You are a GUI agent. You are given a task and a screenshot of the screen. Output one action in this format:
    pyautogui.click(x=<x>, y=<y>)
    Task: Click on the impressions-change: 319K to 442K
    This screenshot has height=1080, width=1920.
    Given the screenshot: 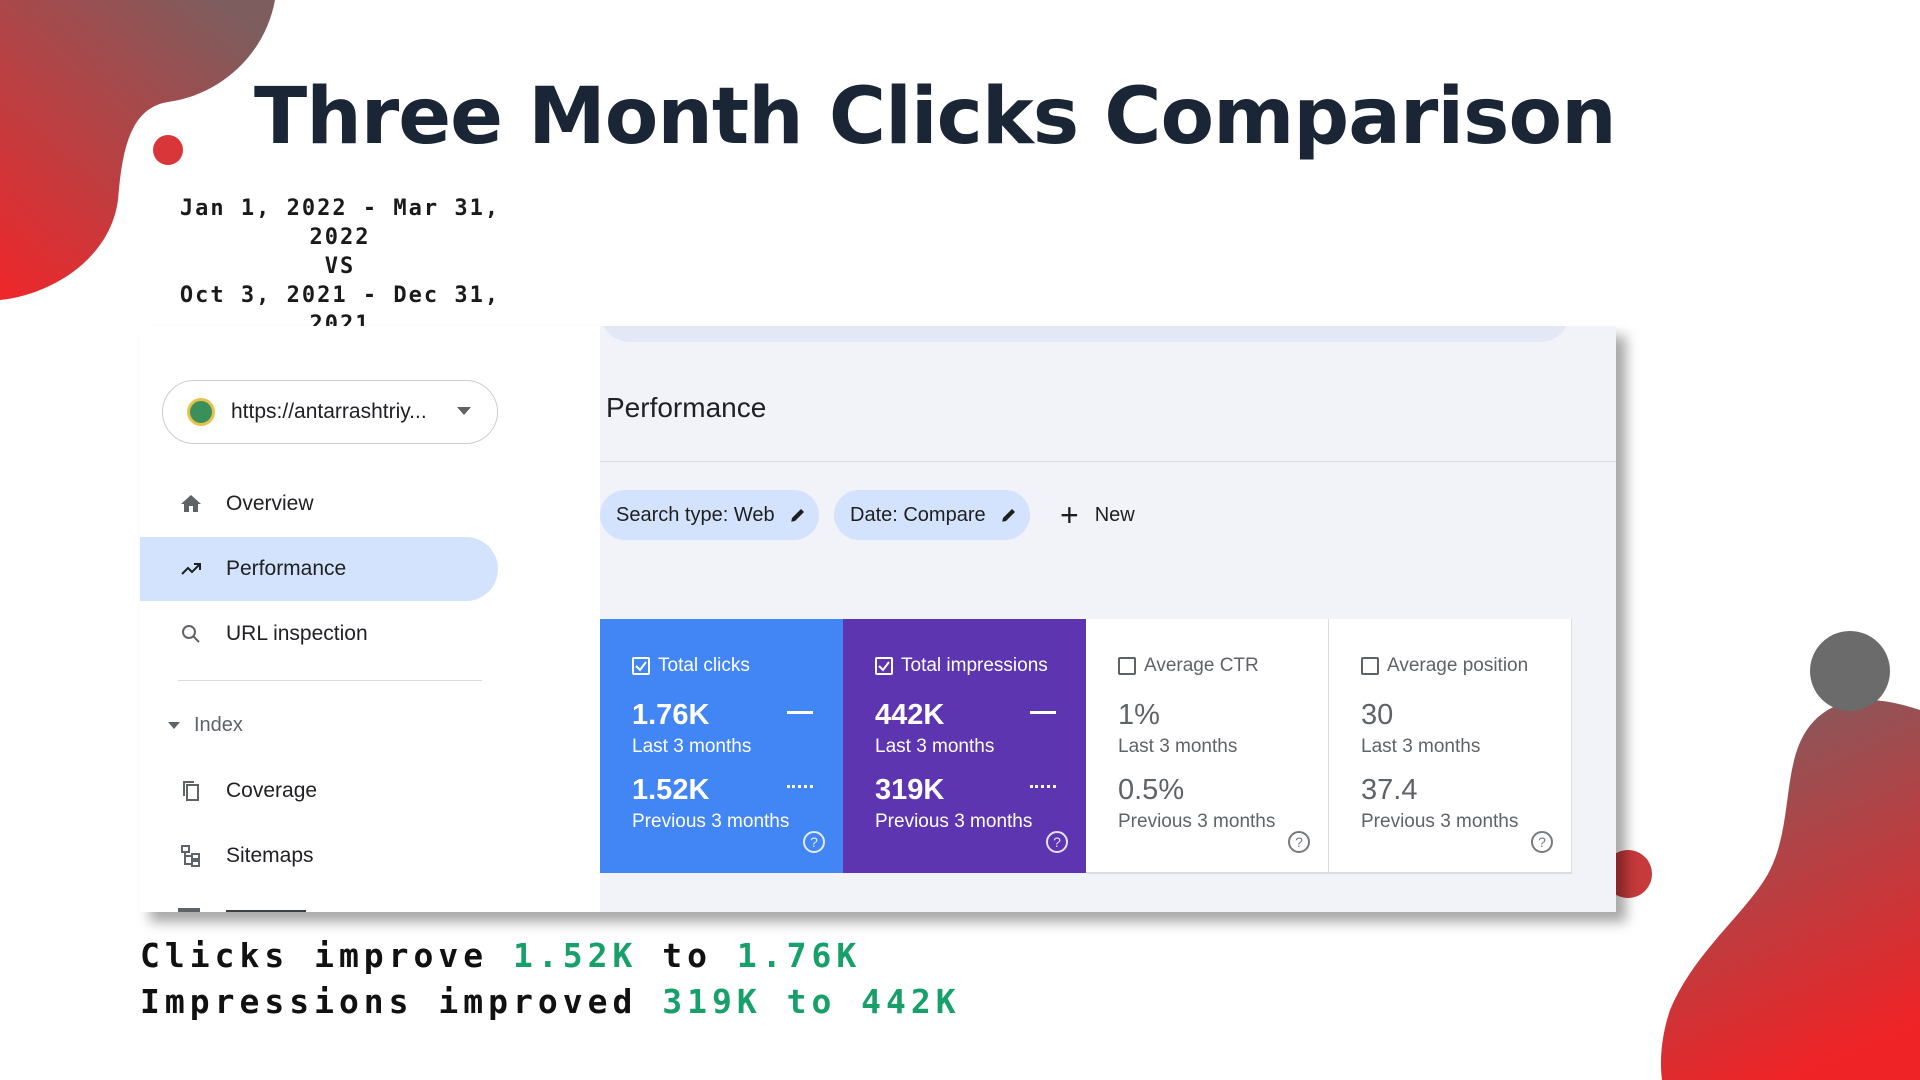 What is the action you would take?
    pyautogui.click(x=811, y=1001)
    